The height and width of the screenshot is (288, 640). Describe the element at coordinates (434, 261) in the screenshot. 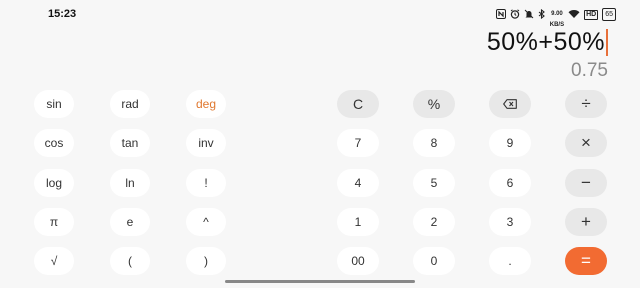

I see `digit-0-button: 0` at that location.